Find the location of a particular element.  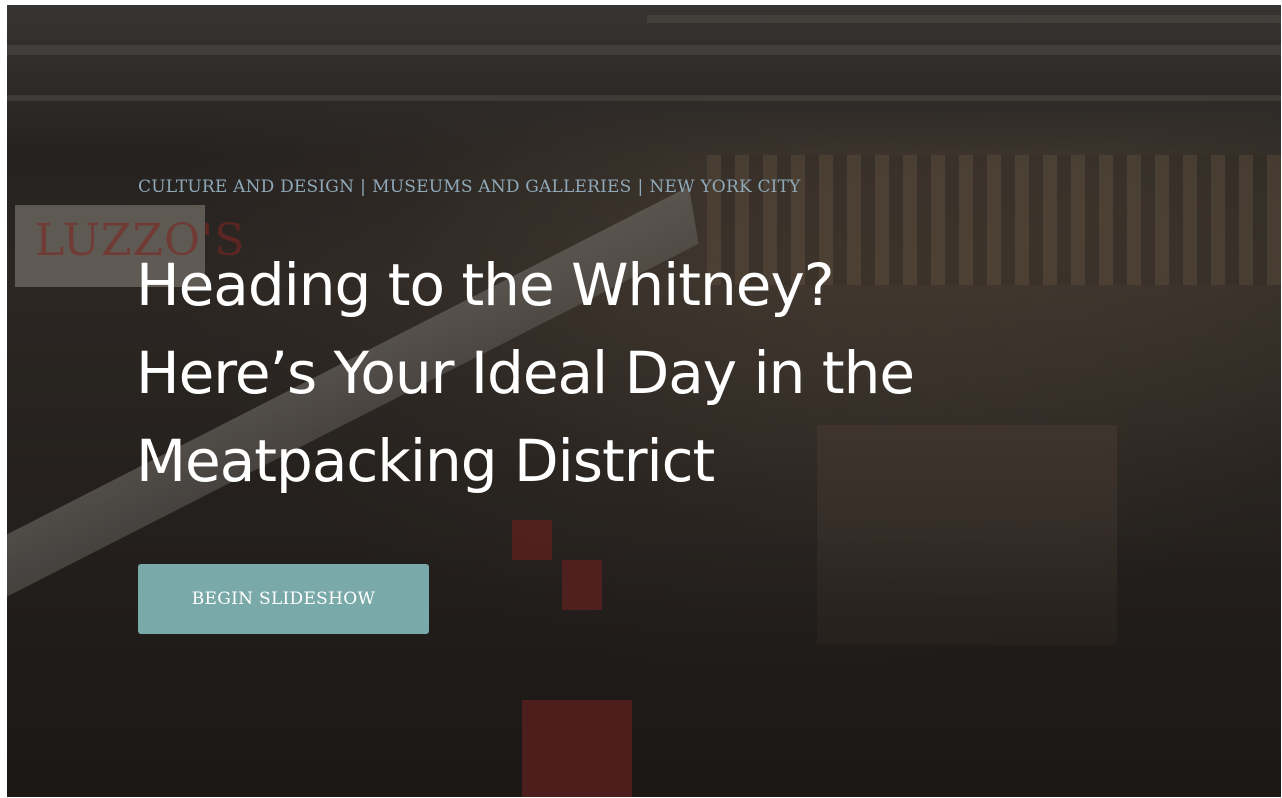

headline-line: Here’s Your Ideal Day in the is located at coordinates (525, 373).